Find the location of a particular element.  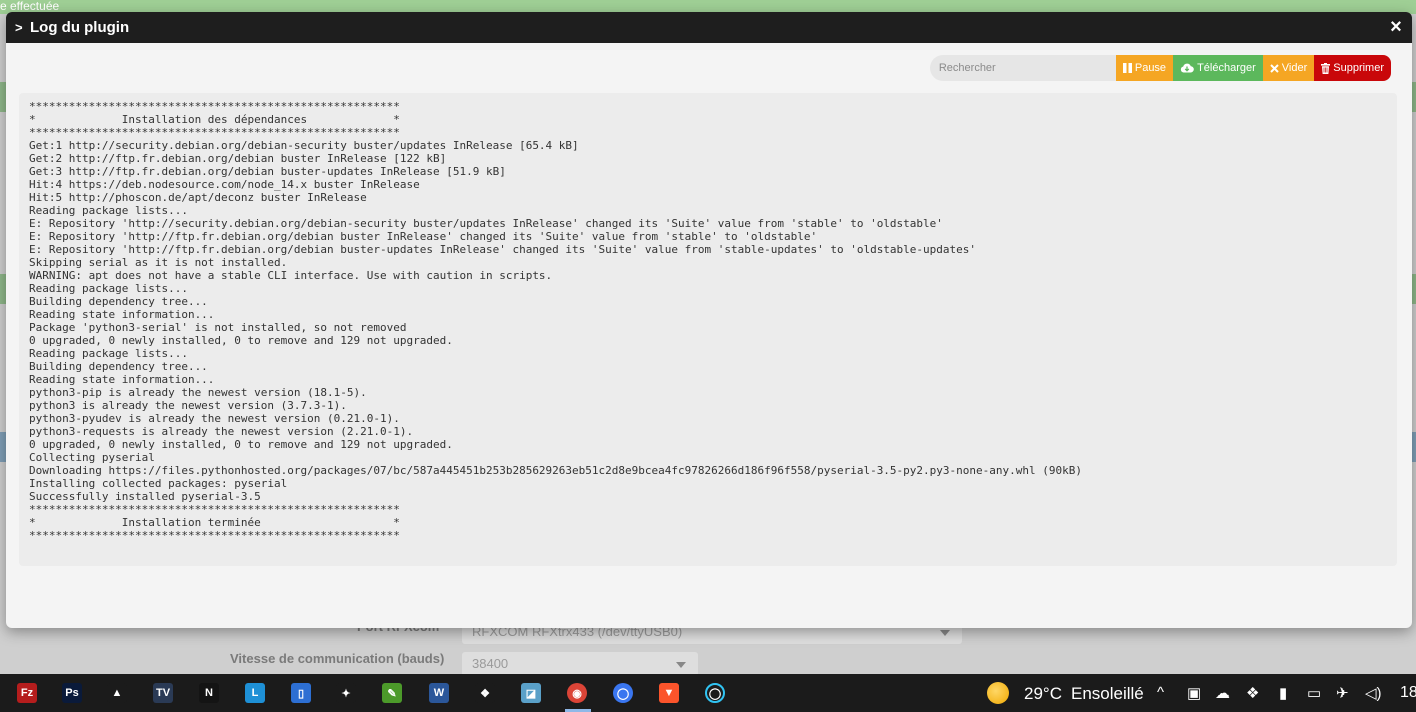

netflix-icon: N is located at coordinates (209, 693).